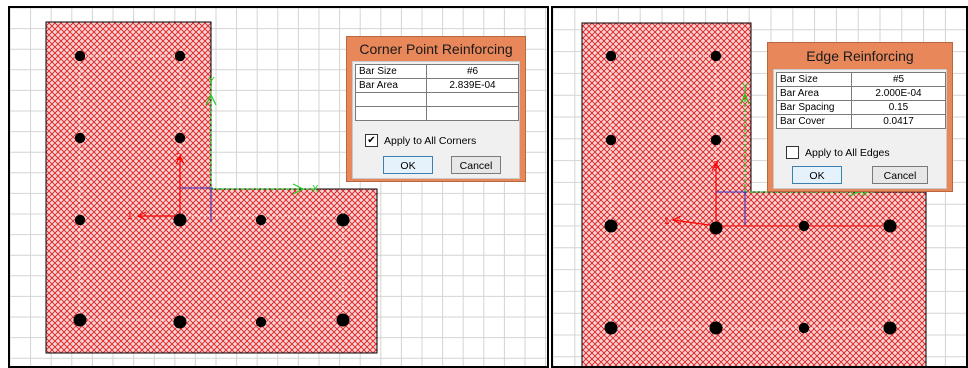  Describe the element at coordinates (847, 152) in the screenshot. I see `checkbox-label: Apply to All Edges` at that location.